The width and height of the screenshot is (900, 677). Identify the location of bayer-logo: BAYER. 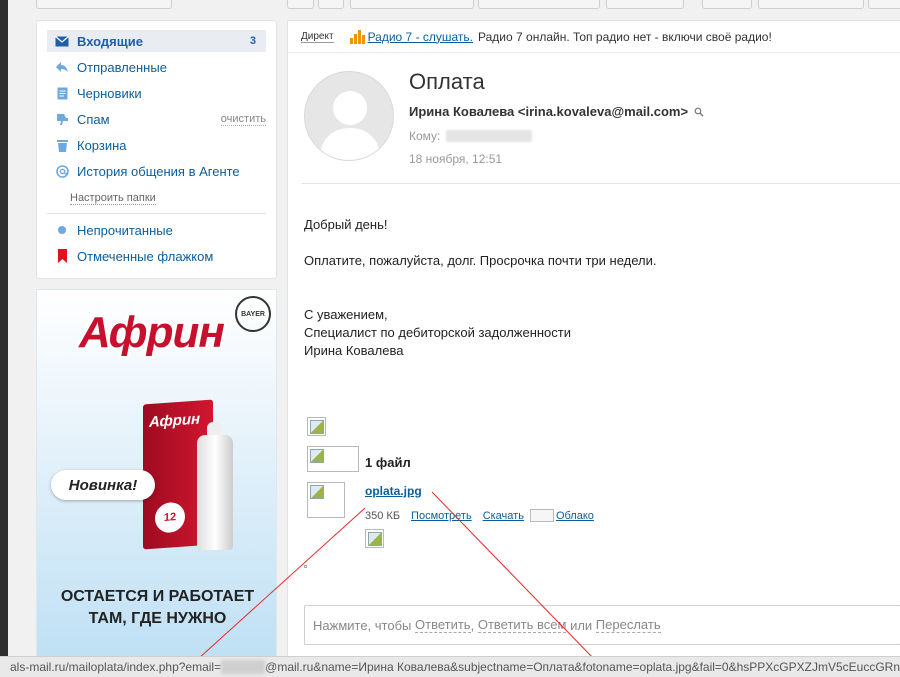
(253, 314).